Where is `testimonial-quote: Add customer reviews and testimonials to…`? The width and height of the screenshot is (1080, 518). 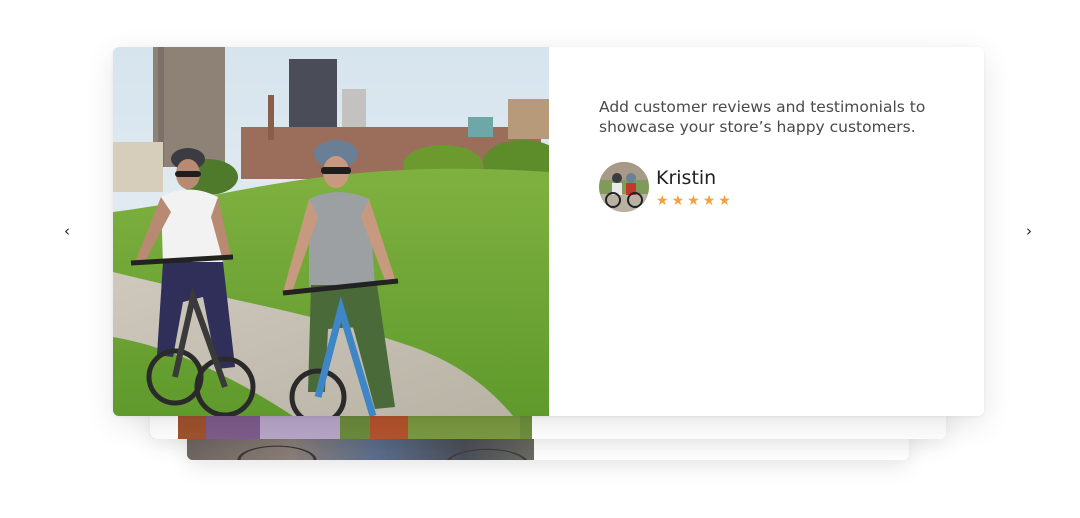
testimonial-quote: Add customer reviews and testimonials to… is located at coordinates (769, 117).